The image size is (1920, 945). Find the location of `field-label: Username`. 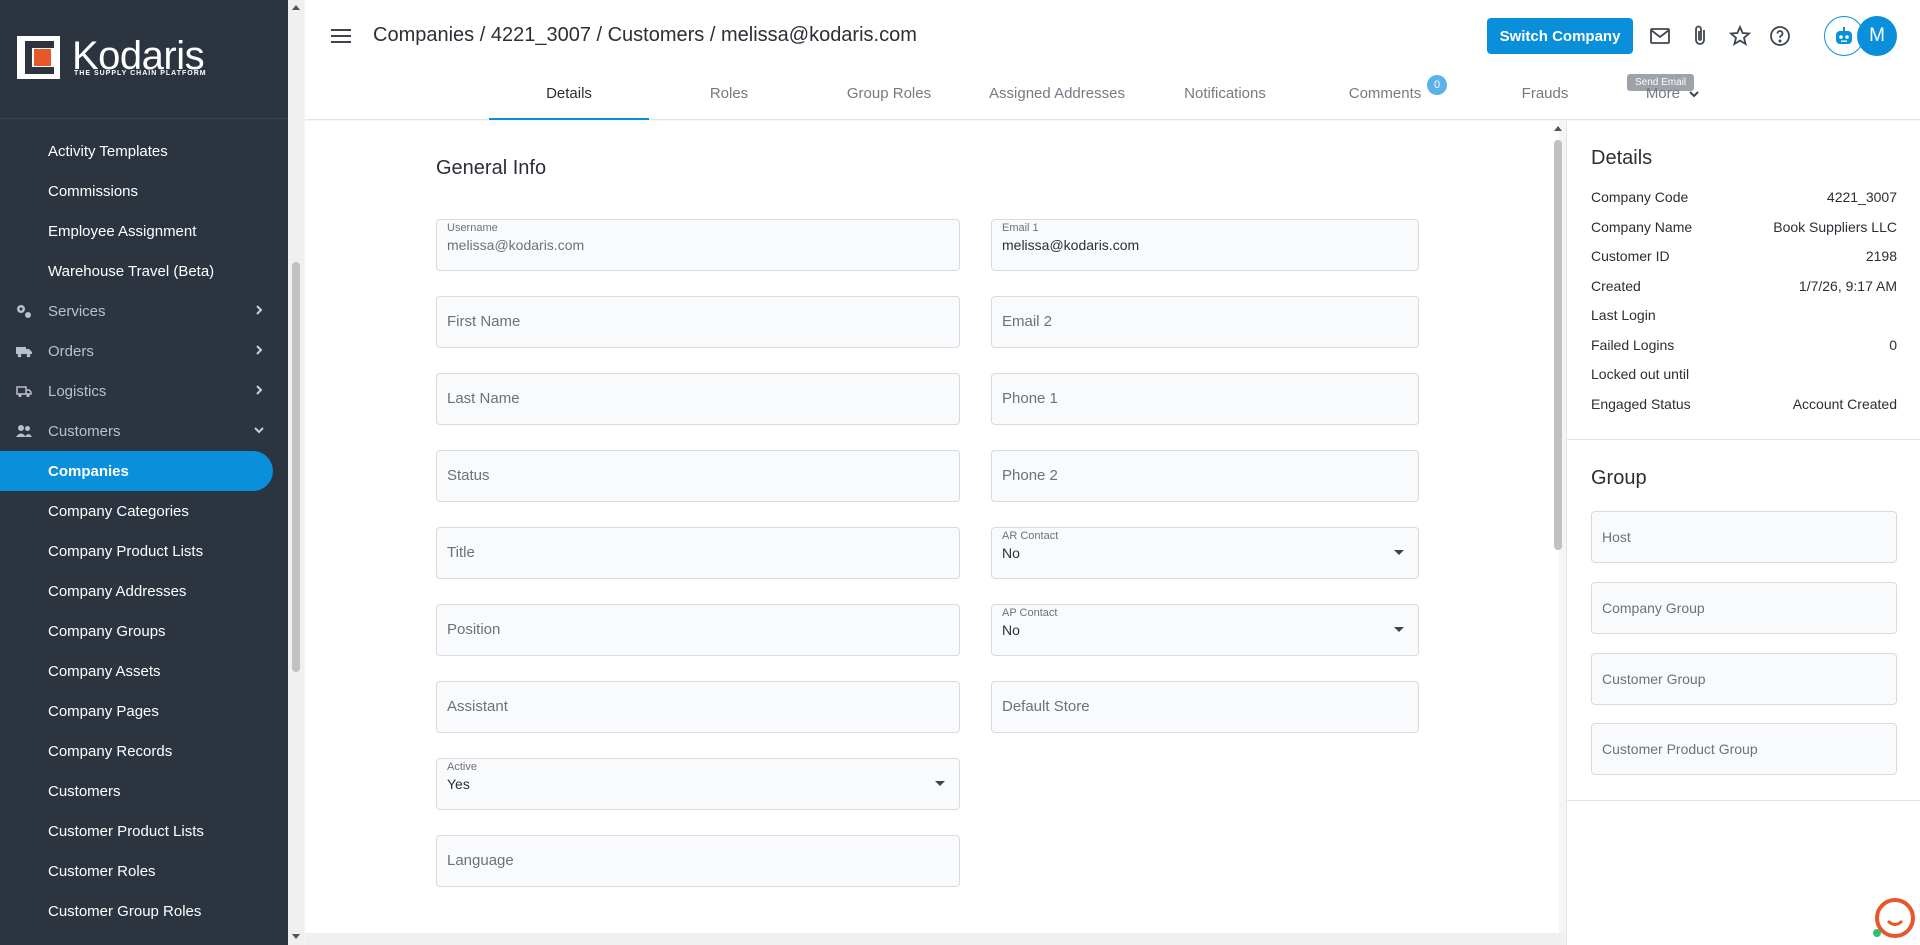

field-label: Username is located at coordinates (472, 228).